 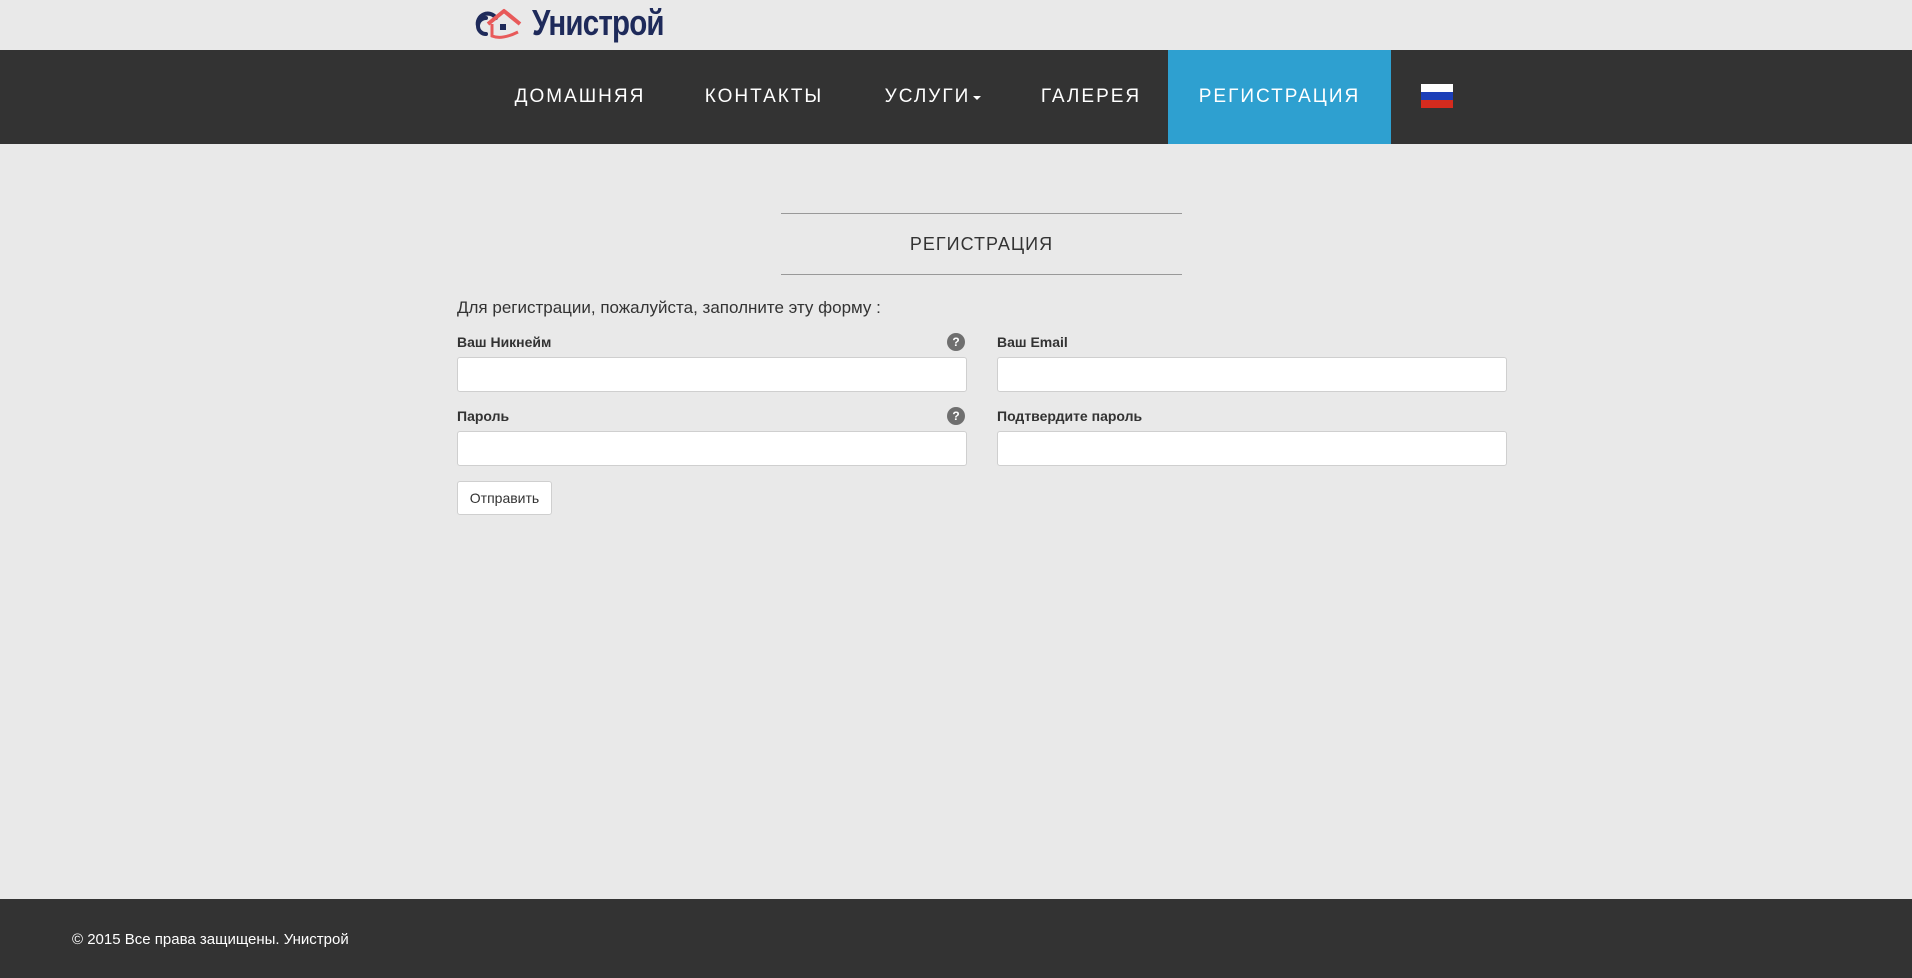 What do you see at coordinates (504, 342) in the screenshot?
I see `nickname-label: Ваш Никнейм` at bounding box center [504, 342].